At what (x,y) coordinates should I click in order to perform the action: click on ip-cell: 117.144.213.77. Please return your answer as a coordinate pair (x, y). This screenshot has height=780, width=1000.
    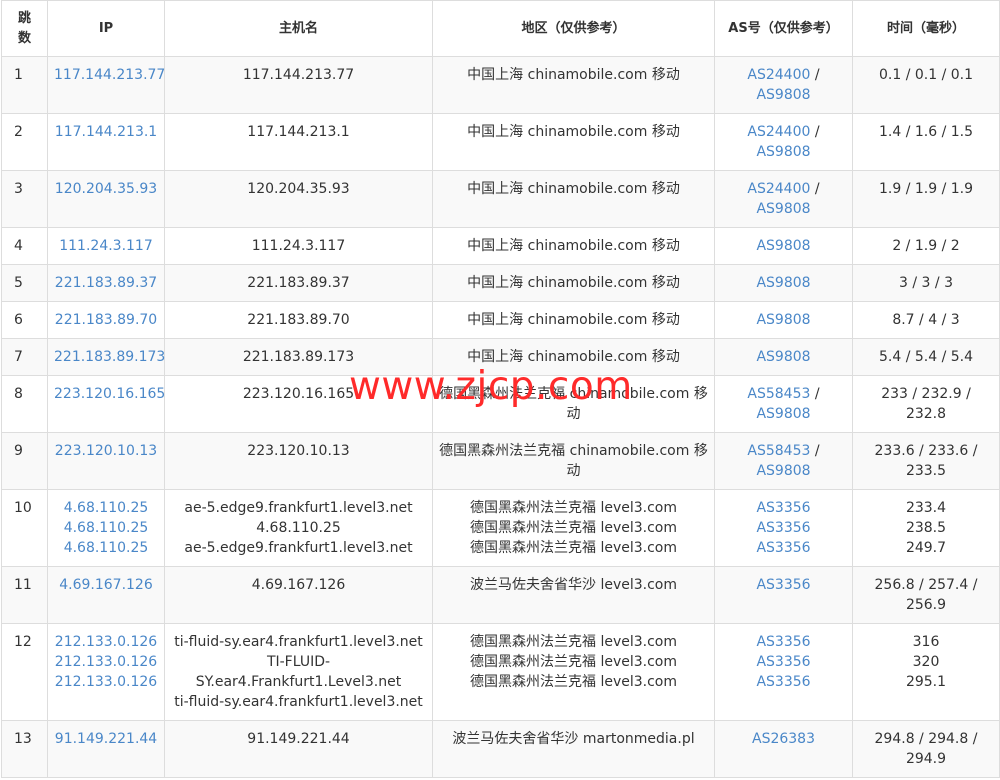
    Looking at the image, I should click on (106, 85).